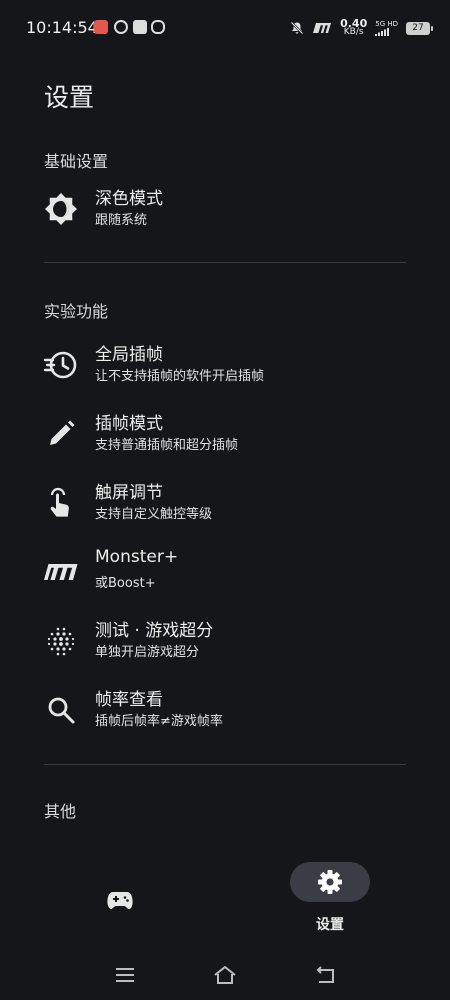  Describe the element at coordinates (225, 647) in the screenshot. I see `setting-item-game-upscale: 测试 · 游戏超分 单独开启游戏超分` at that location.